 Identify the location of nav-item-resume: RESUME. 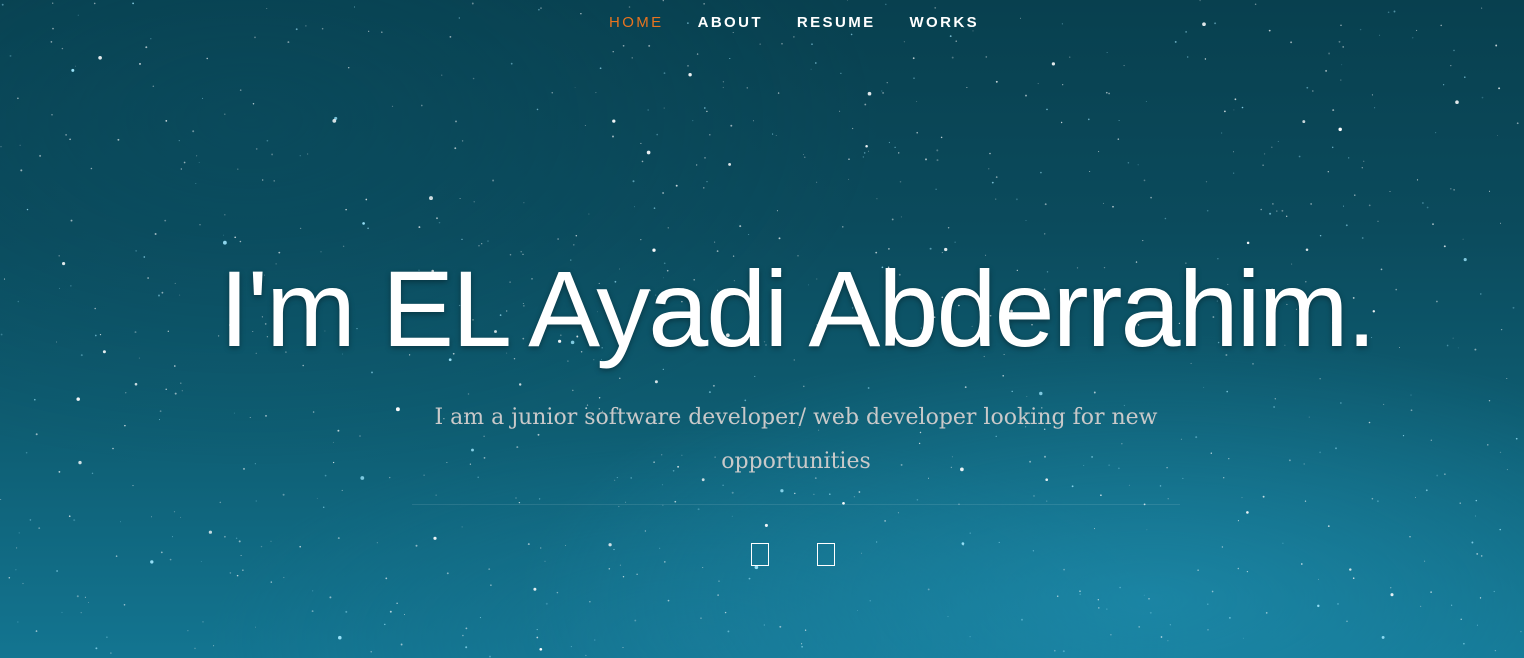
(836, 23).